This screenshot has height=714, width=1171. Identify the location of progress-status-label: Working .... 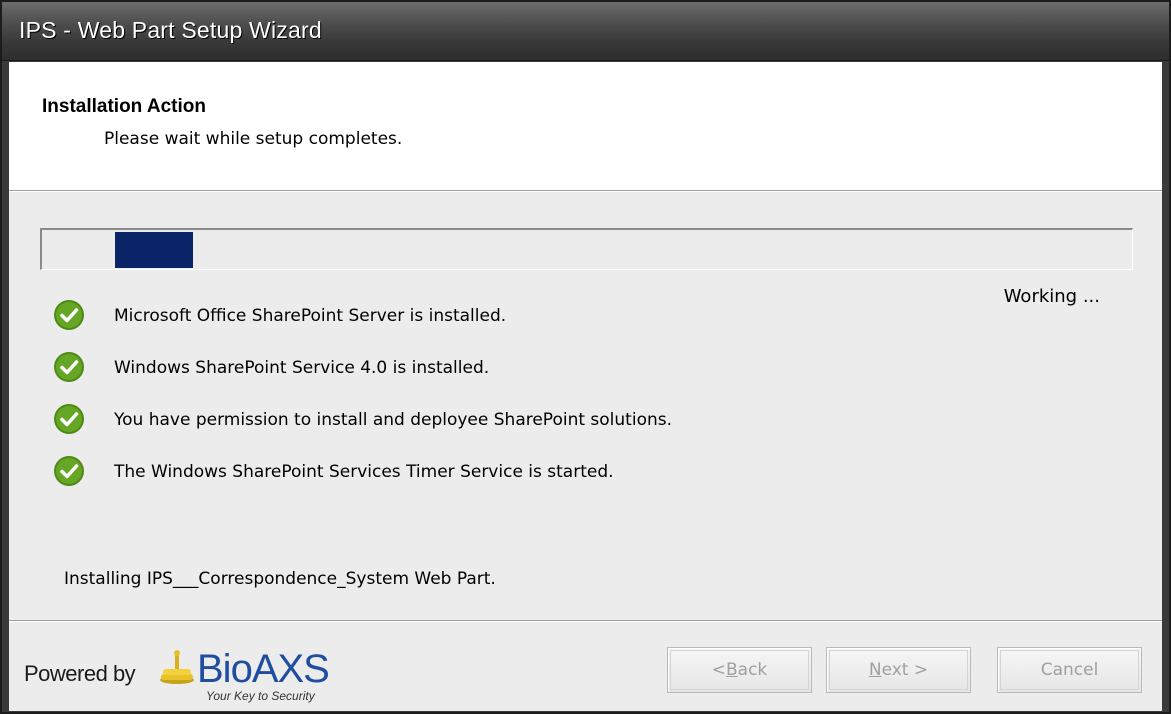
(1051, 296).